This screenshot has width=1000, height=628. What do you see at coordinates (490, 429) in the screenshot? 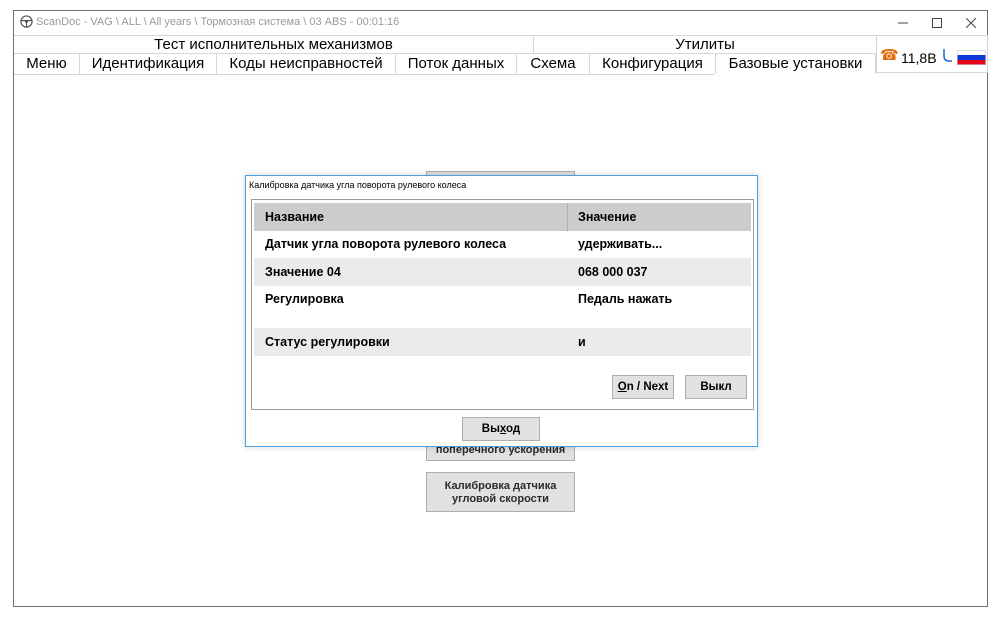
I see `exit-label-pre: Вы` at bounding box center [490, 429].